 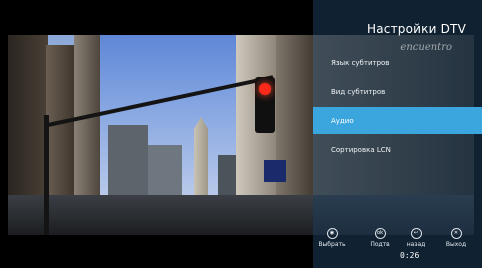 I want to click on menu-item-label: Язык субтитров, so click(x=360, y=62).